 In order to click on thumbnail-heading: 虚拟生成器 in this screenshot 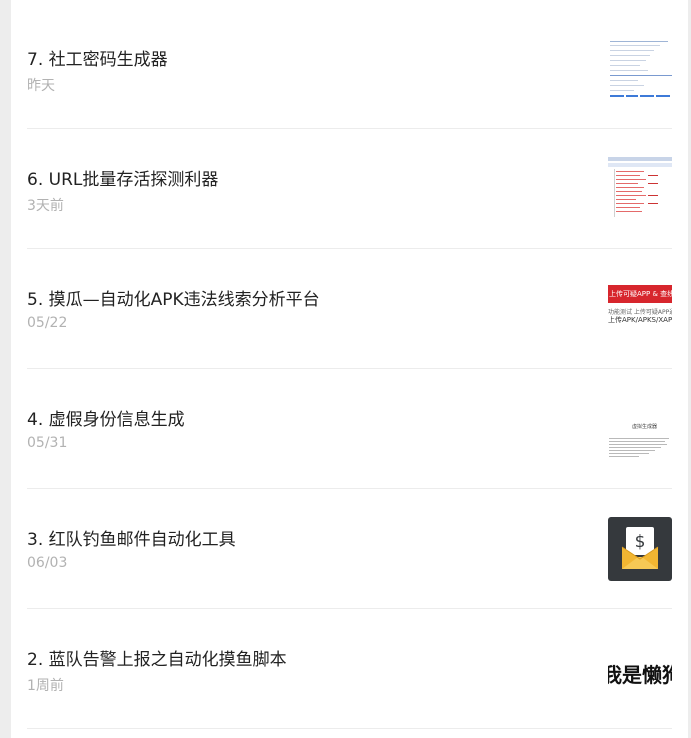, I will do `click(645, 427)`.